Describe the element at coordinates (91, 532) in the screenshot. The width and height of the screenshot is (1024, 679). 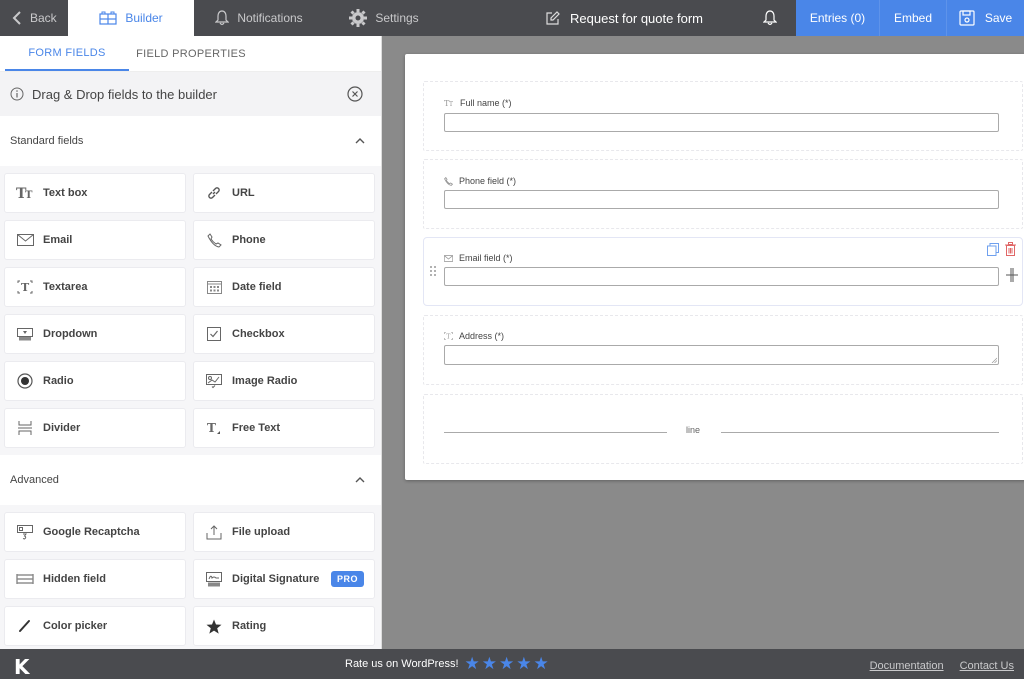
I see `field-label: Google Recaptcha` at that location.